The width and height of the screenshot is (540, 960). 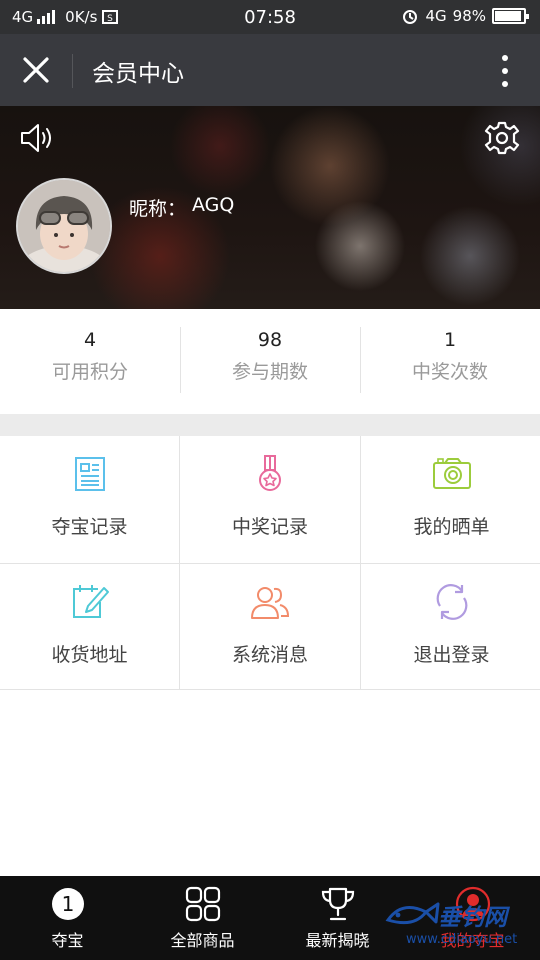 I want to click on edit-calendar-icon, so click(x=90, y=601).